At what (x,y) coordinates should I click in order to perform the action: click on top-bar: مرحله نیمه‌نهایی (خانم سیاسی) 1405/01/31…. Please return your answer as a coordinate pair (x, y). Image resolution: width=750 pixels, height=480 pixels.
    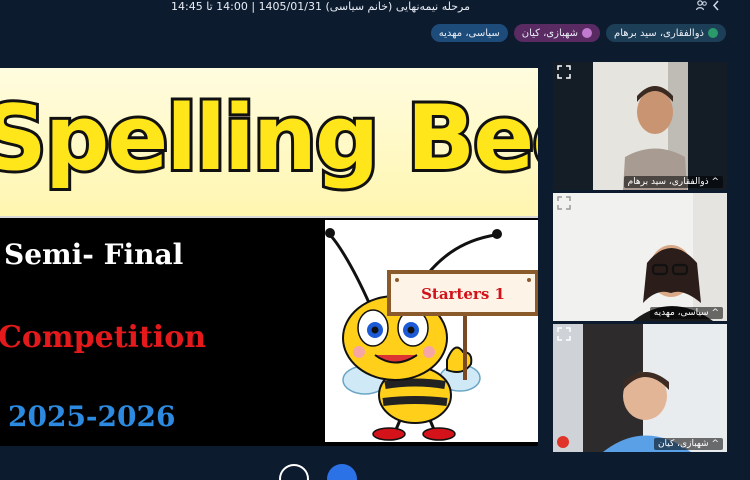
    Looking at the image, I should click on (375, 8).